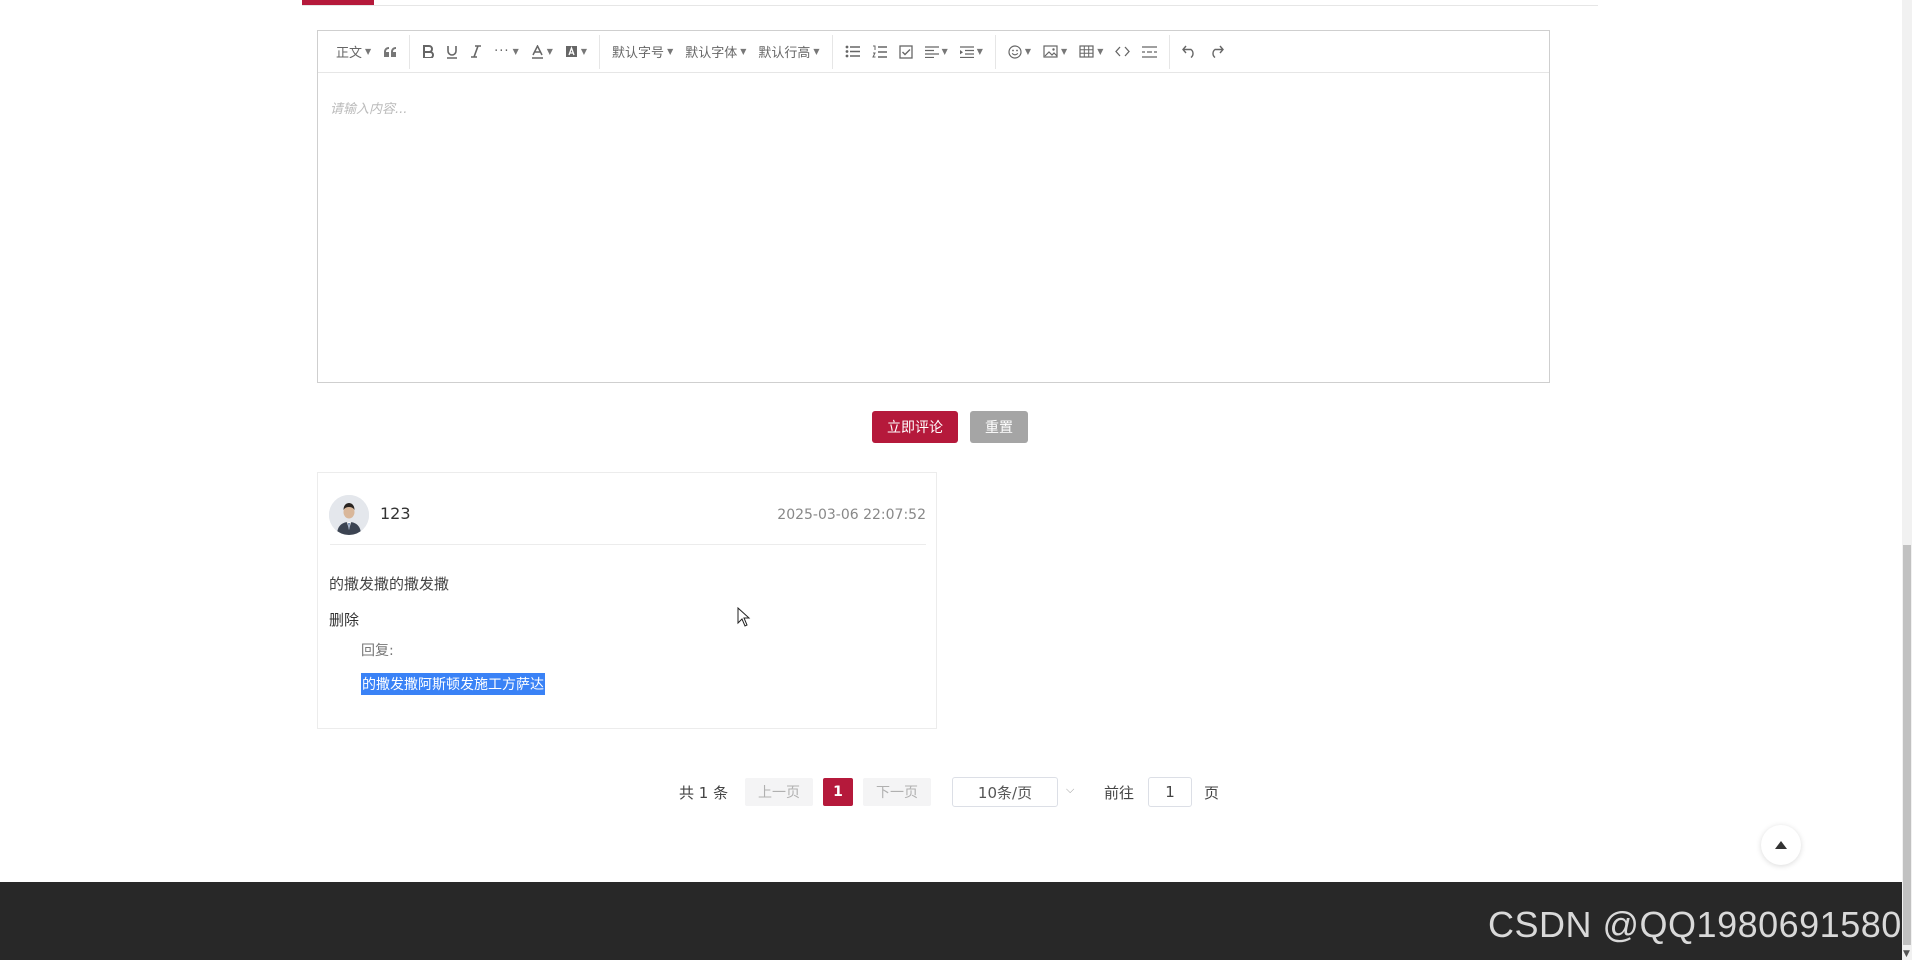  I want to click on italic-icon, so click(476, 51).